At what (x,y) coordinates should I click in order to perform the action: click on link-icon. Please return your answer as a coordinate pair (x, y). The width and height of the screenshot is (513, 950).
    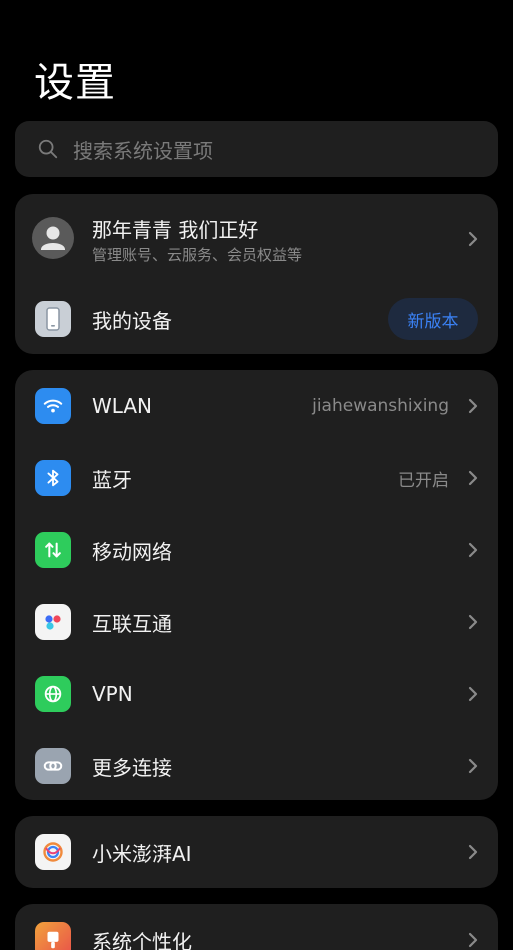
    Looking at the image, I should click on (53, 766).